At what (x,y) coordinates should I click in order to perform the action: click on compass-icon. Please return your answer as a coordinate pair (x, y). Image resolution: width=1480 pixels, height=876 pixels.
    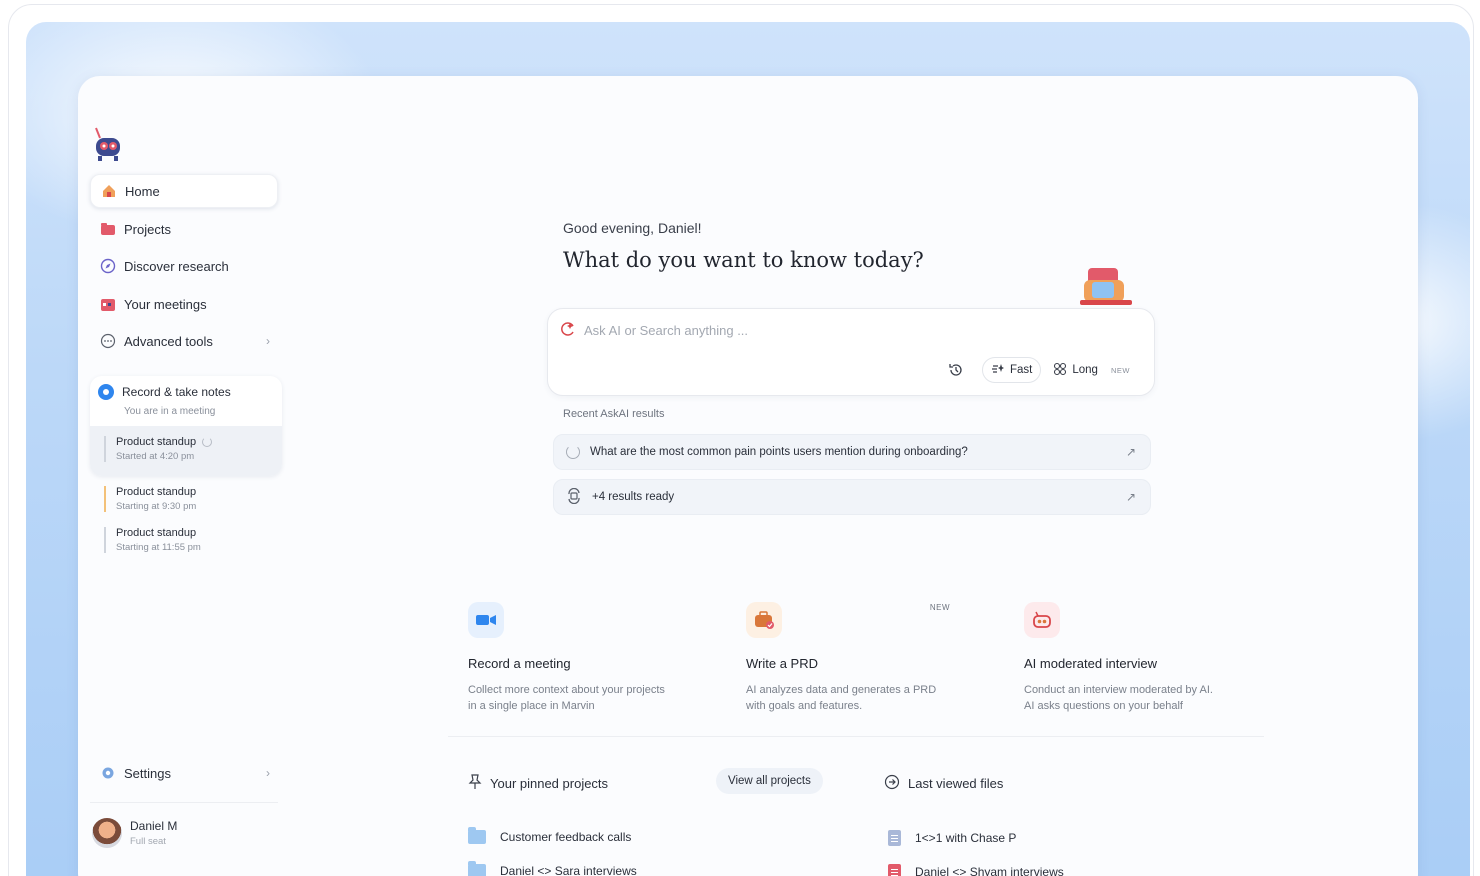
    Looking at the image, I should click on (108, 266).